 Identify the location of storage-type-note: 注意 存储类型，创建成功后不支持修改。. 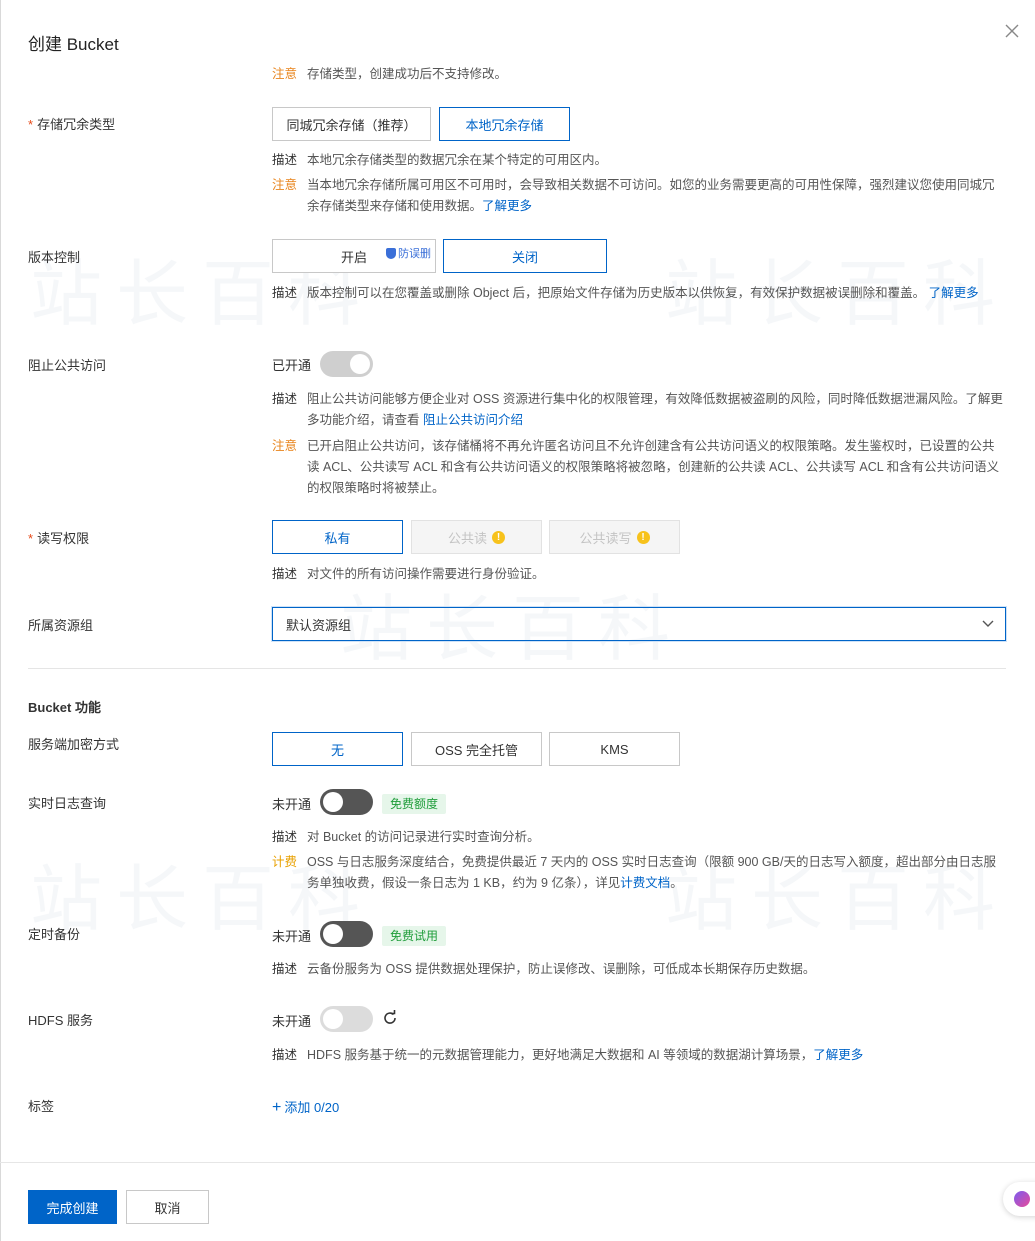
(639, 74).